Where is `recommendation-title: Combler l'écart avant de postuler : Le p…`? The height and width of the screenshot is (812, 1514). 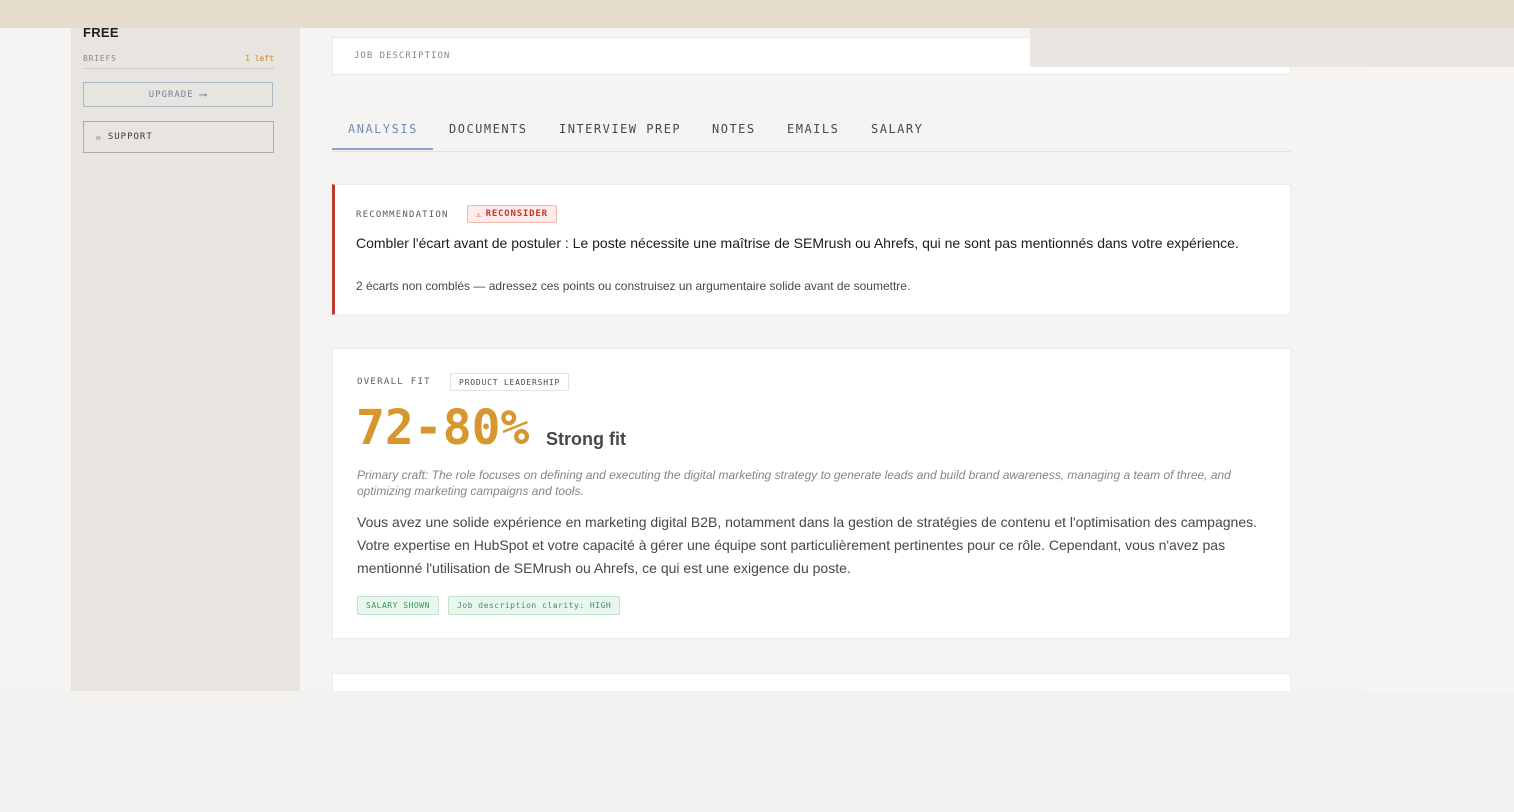 recommendation-title: Combler l'écart avant de postuler : Le p… is located at coordinates (797, 243).